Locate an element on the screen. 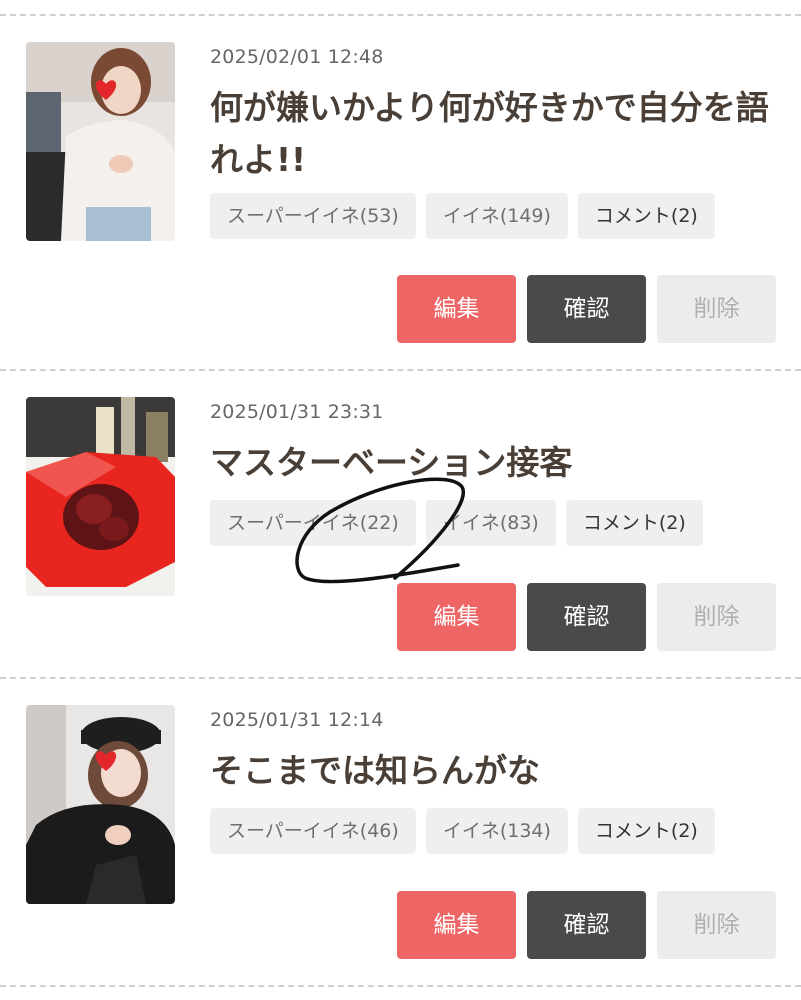 The image size is (801, 1000). super-like-count: スーパーイイネ(53) is located at coordinates (313, 216).